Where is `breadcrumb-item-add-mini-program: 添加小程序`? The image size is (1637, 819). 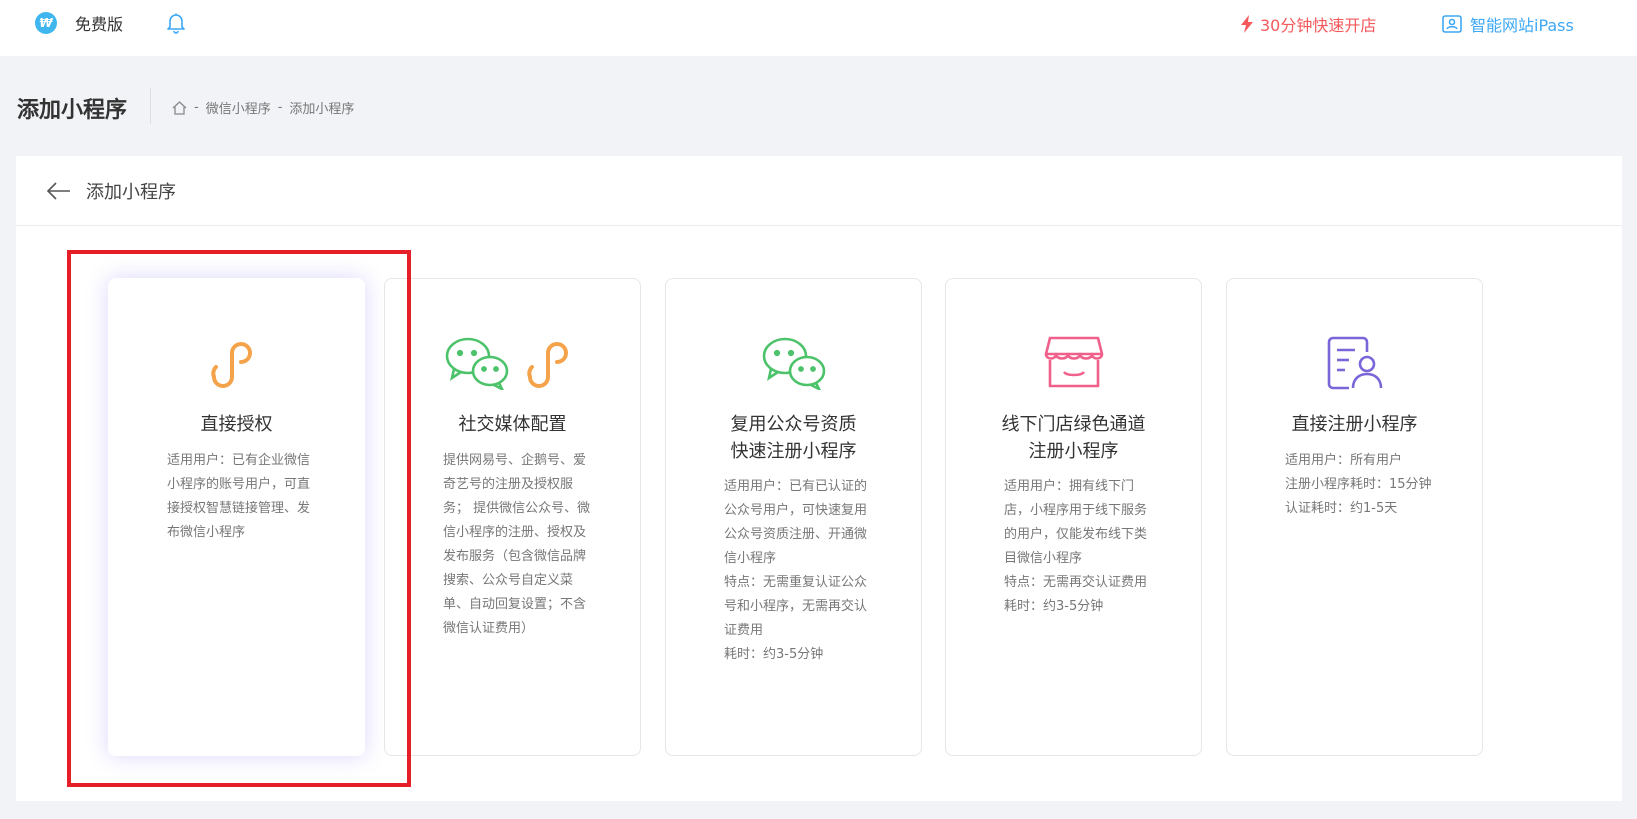 breadcrumb-item-add-mini-program: 添加小程序 is located at coordinates (322, 109).